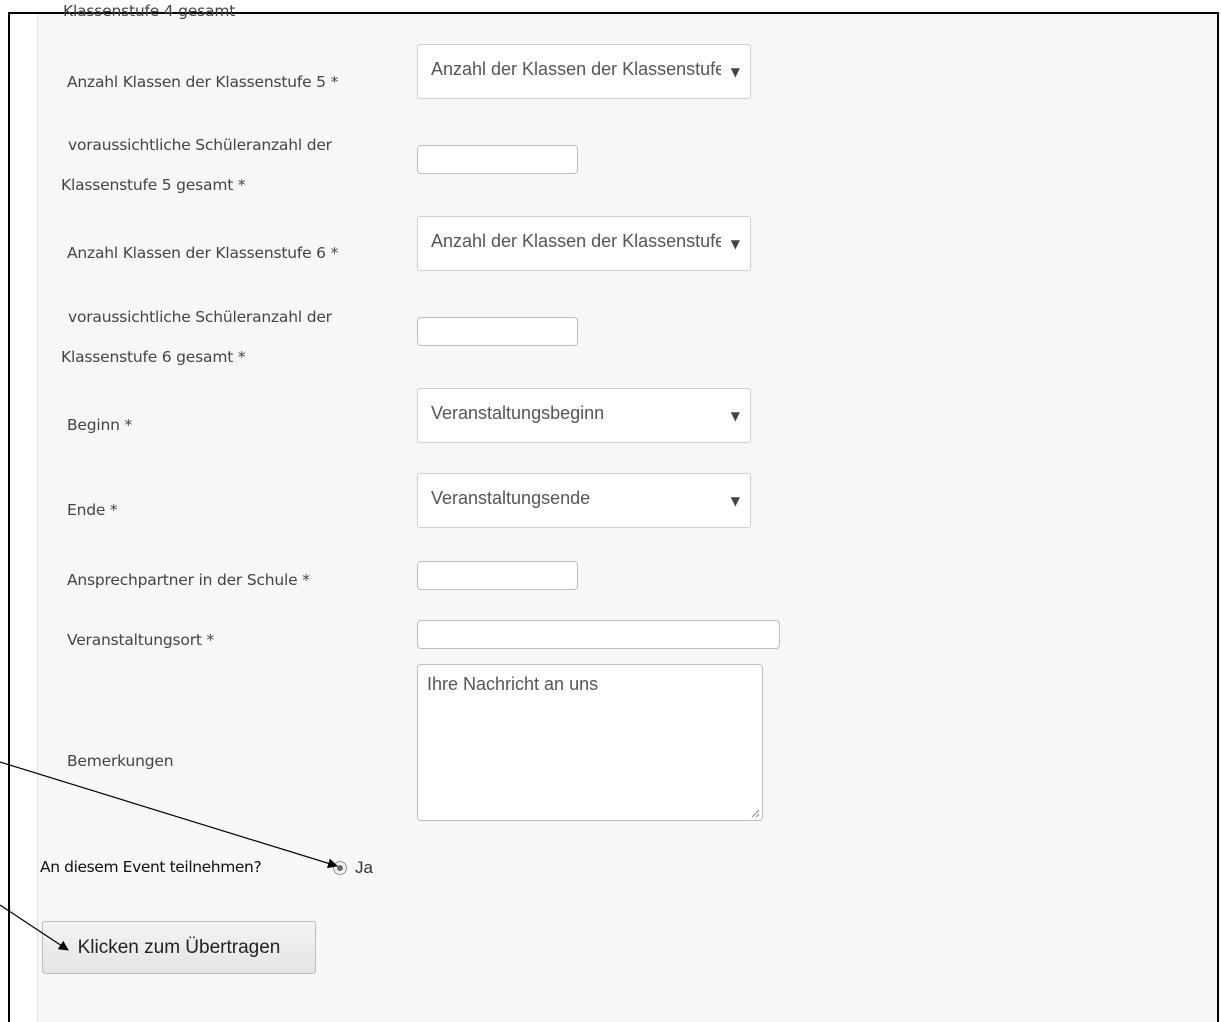  Describe the element at coordinates (576, 241) in the screenshot. I see `classes-grade6-select-value: Anzahl der Klassen der Klassenstufe 6` at that location.